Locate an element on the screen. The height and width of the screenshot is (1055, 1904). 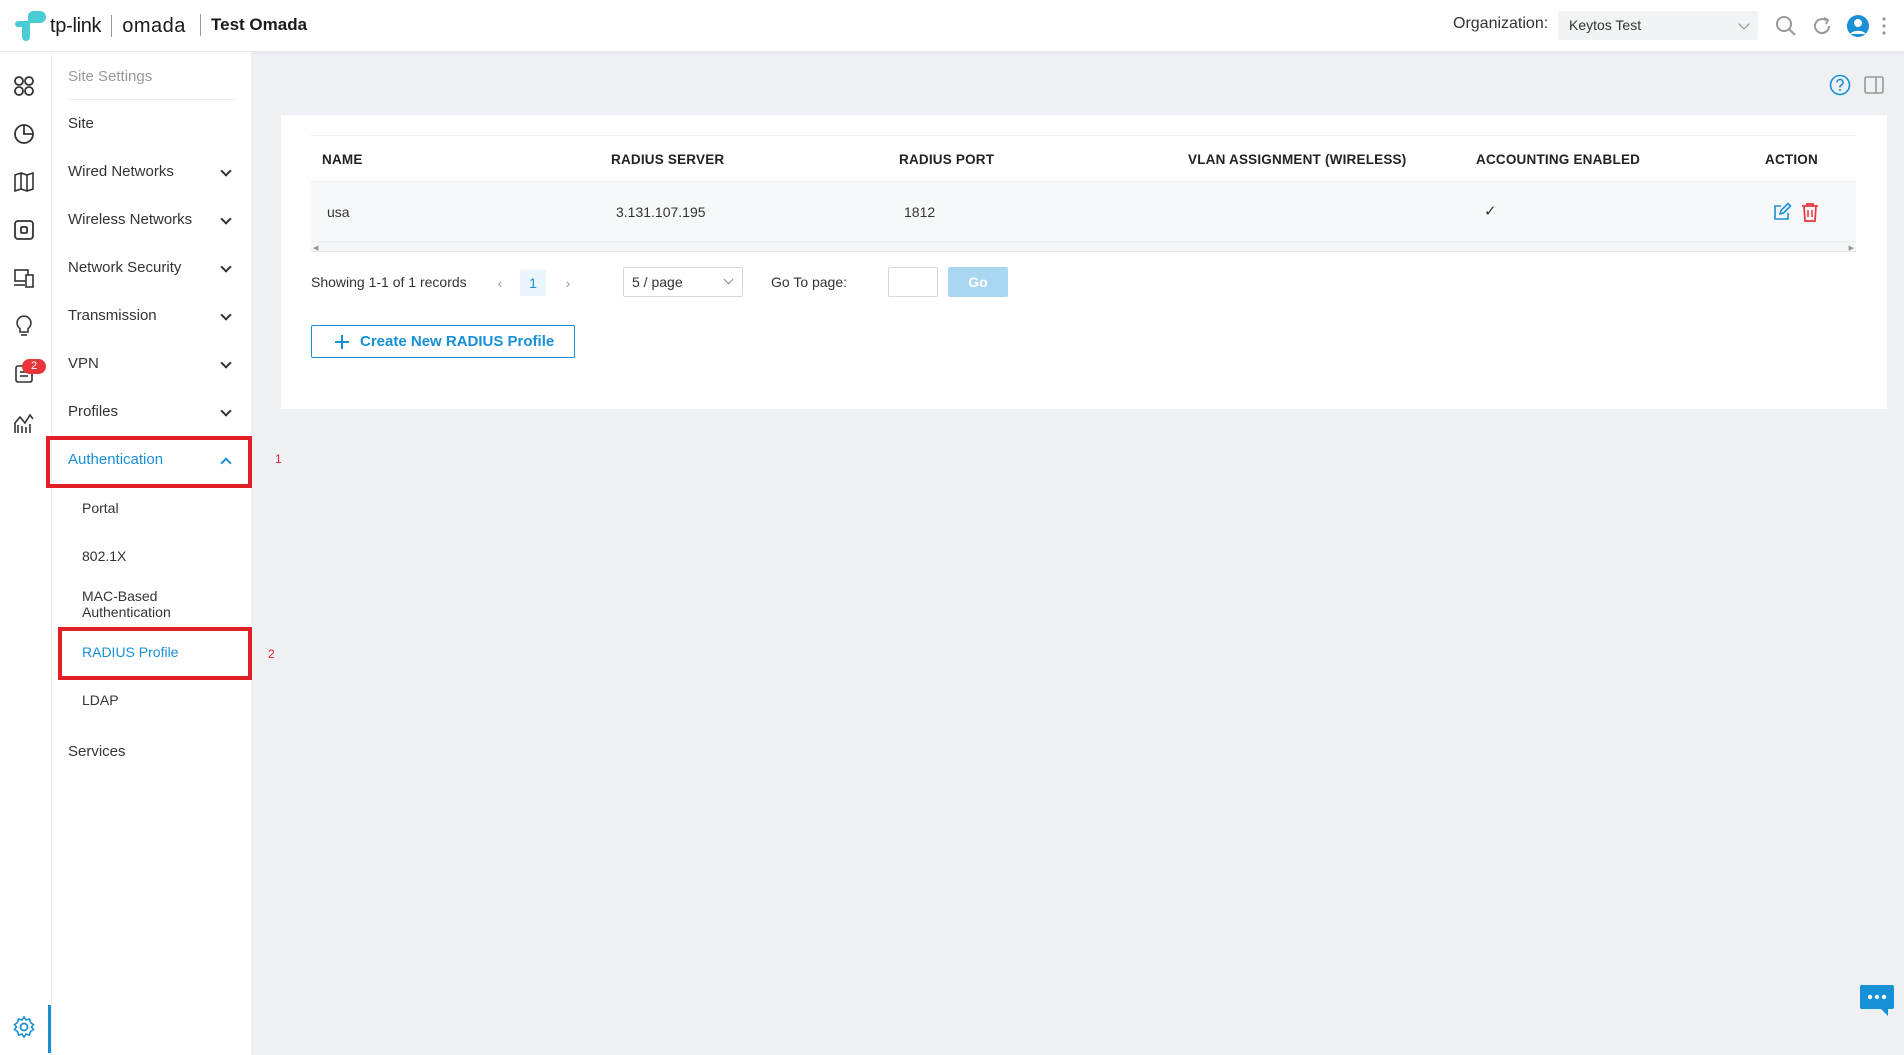
go-button: Go is located at coordinates (978, 282).